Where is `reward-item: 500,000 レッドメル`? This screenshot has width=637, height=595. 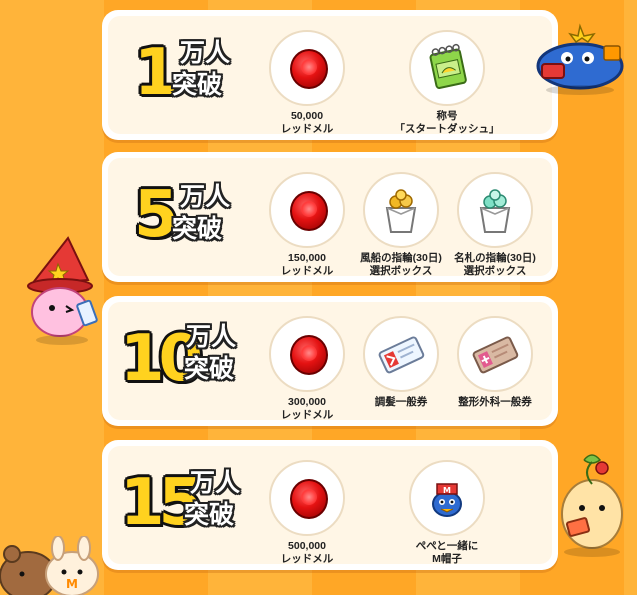 reward-item: 500,000 レッドメル is located at coordinates (307, 513).